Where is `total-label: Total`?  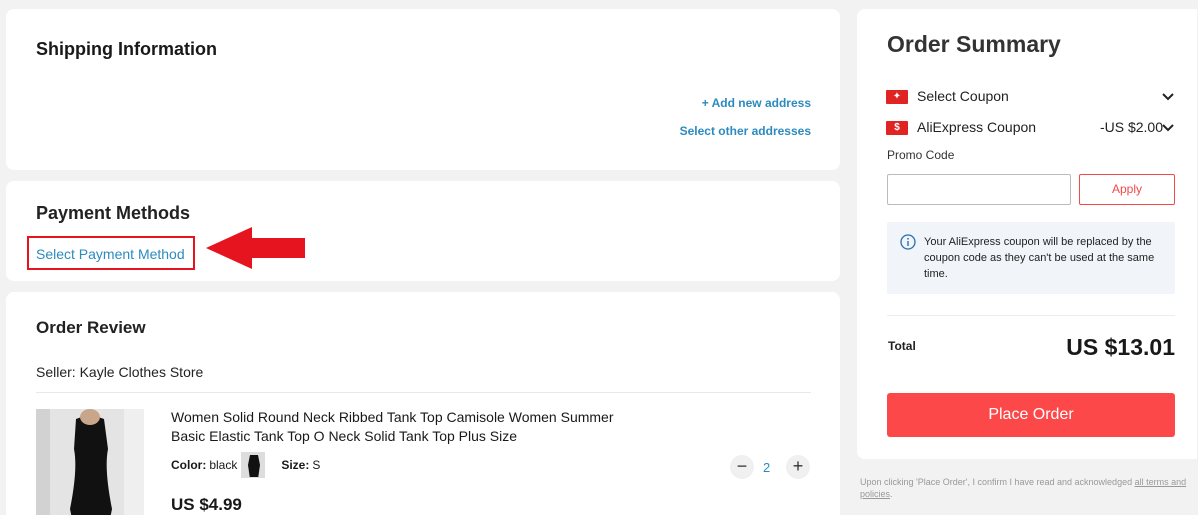 total-label: Total is located at coordinates (902, 346).